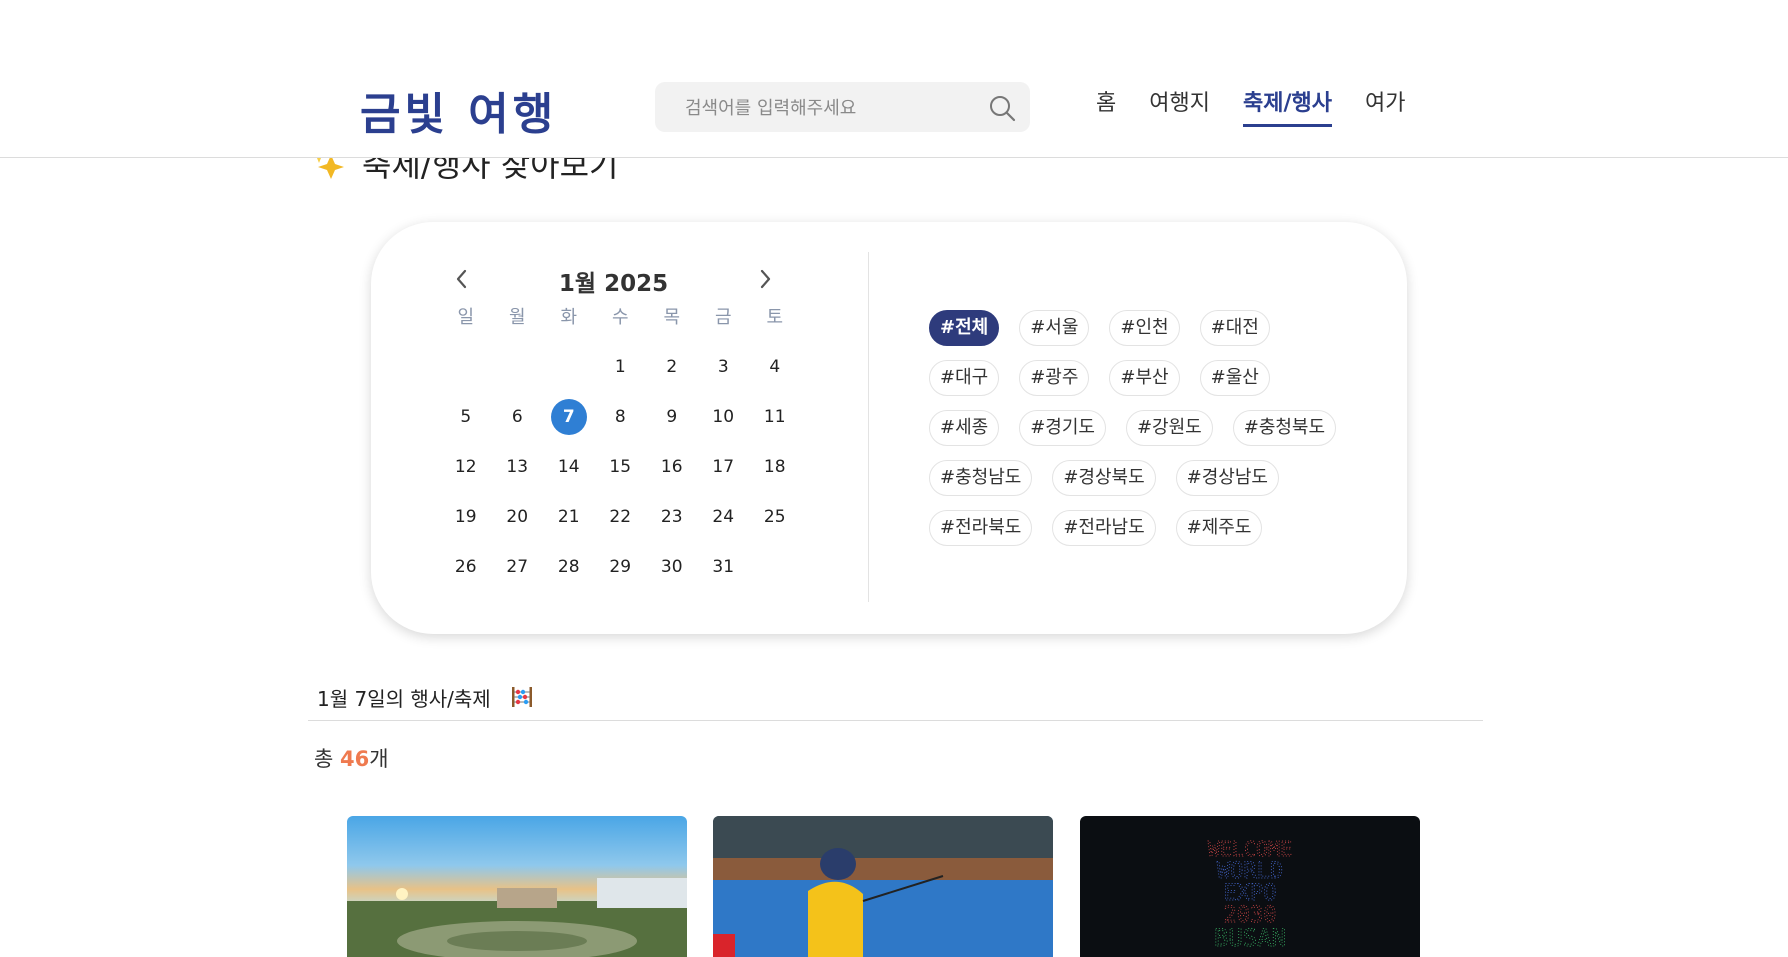  I want to click on calendar-day-label: 8, so click(620, 417).